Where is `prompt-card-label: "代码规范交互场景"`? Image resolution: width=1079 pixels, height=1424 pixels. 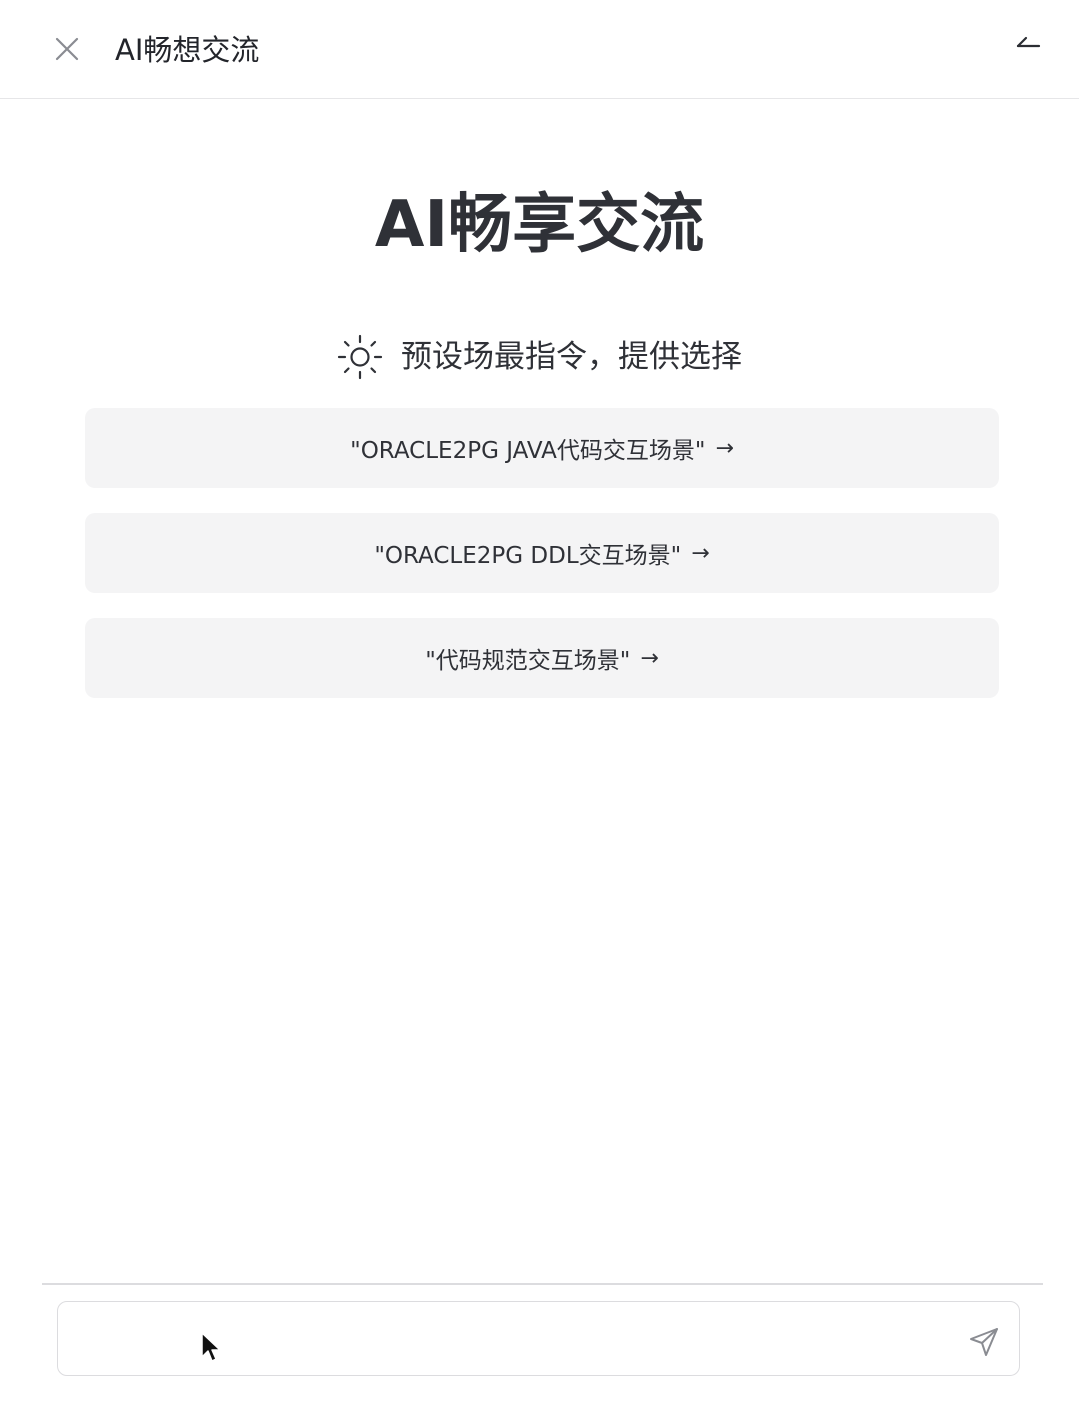
prompt-card-label: "代码规范交互场景" is located at coordinates (528, 661).